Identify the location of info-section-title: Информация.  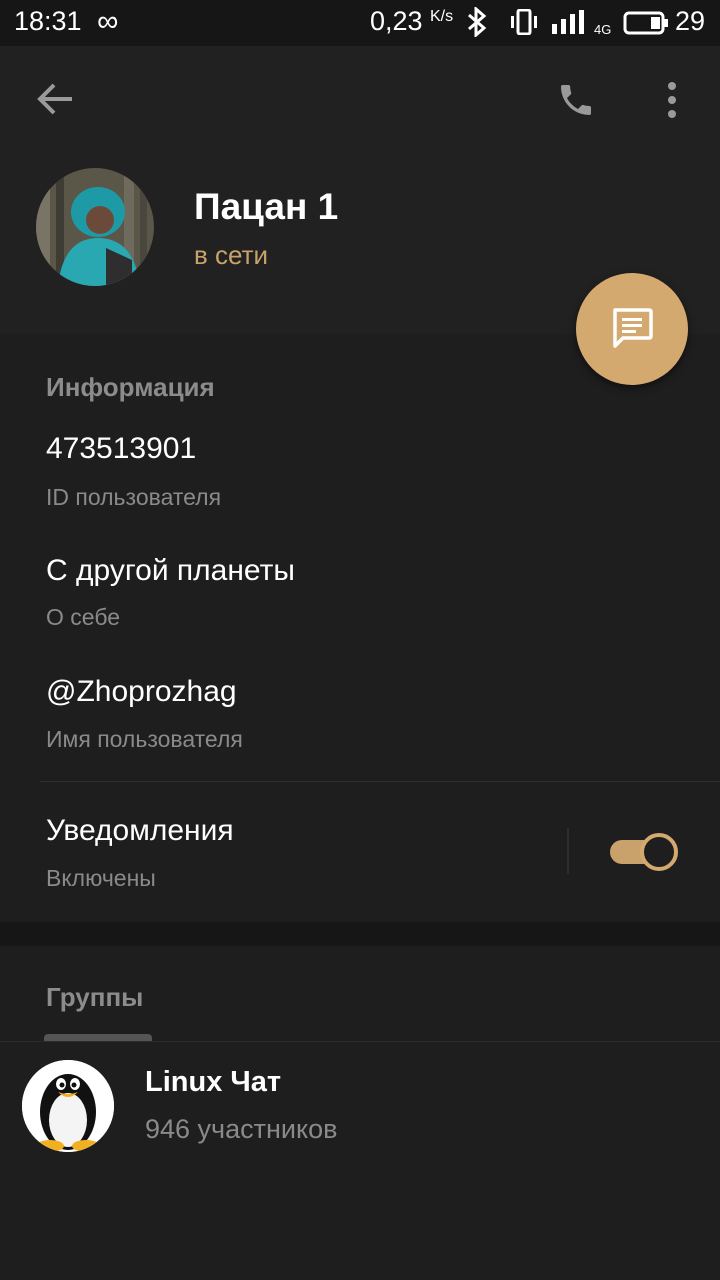
(130, 387).